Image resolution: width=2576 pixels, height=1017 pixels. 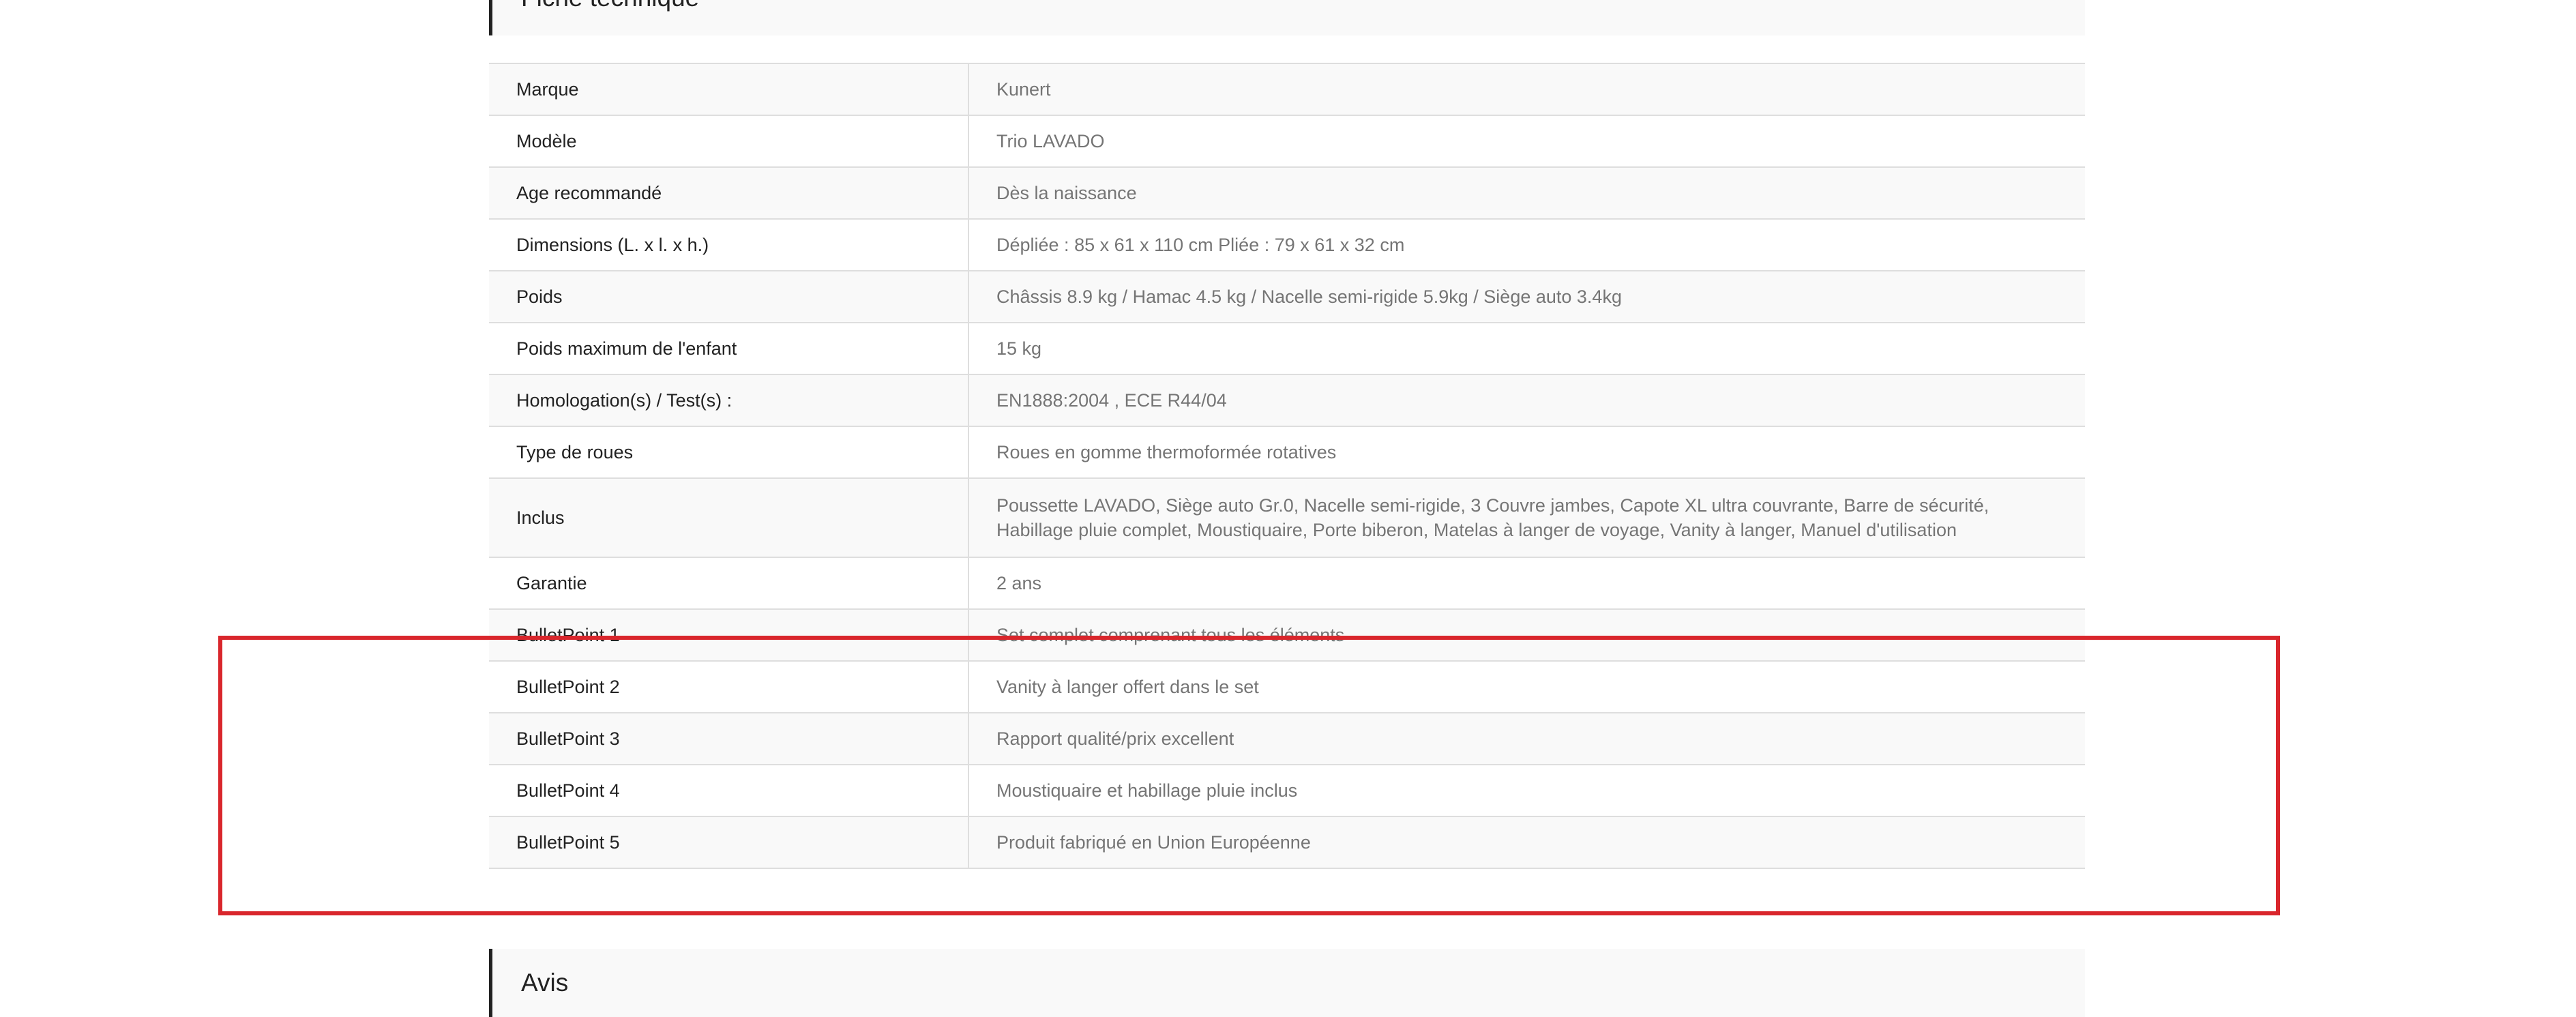 I want to click on spec-value: Produit fabriqué en Union Européenne, so click(x=1526, y=842).